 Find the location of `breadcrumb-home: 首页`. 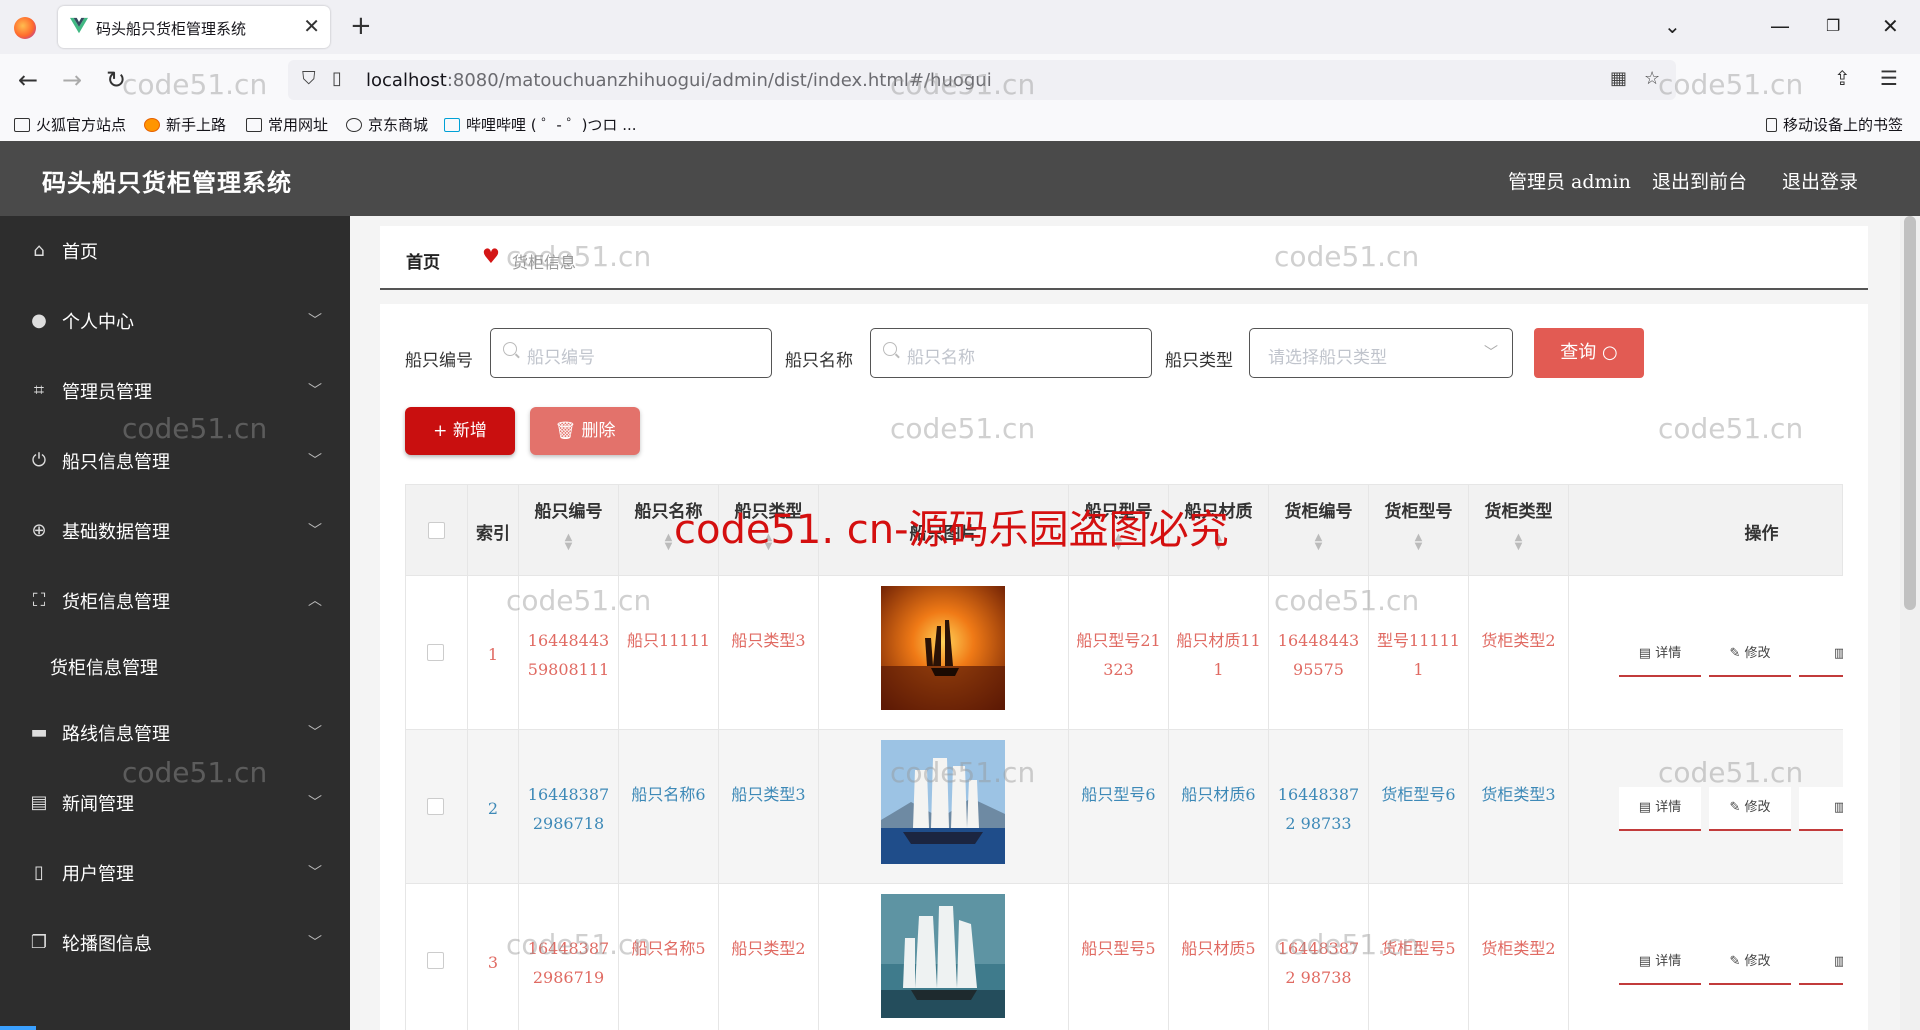

breadcrumb-home: 首页 is located at coordinates (423, 260).